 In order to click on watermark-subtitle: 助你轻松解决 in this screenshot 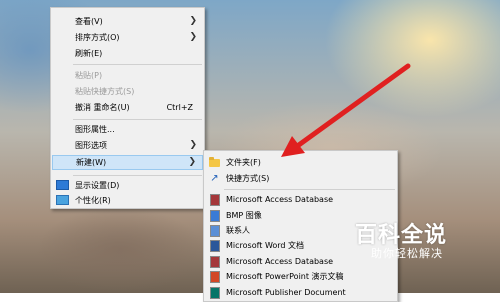, I will do `click(407, 253)`.